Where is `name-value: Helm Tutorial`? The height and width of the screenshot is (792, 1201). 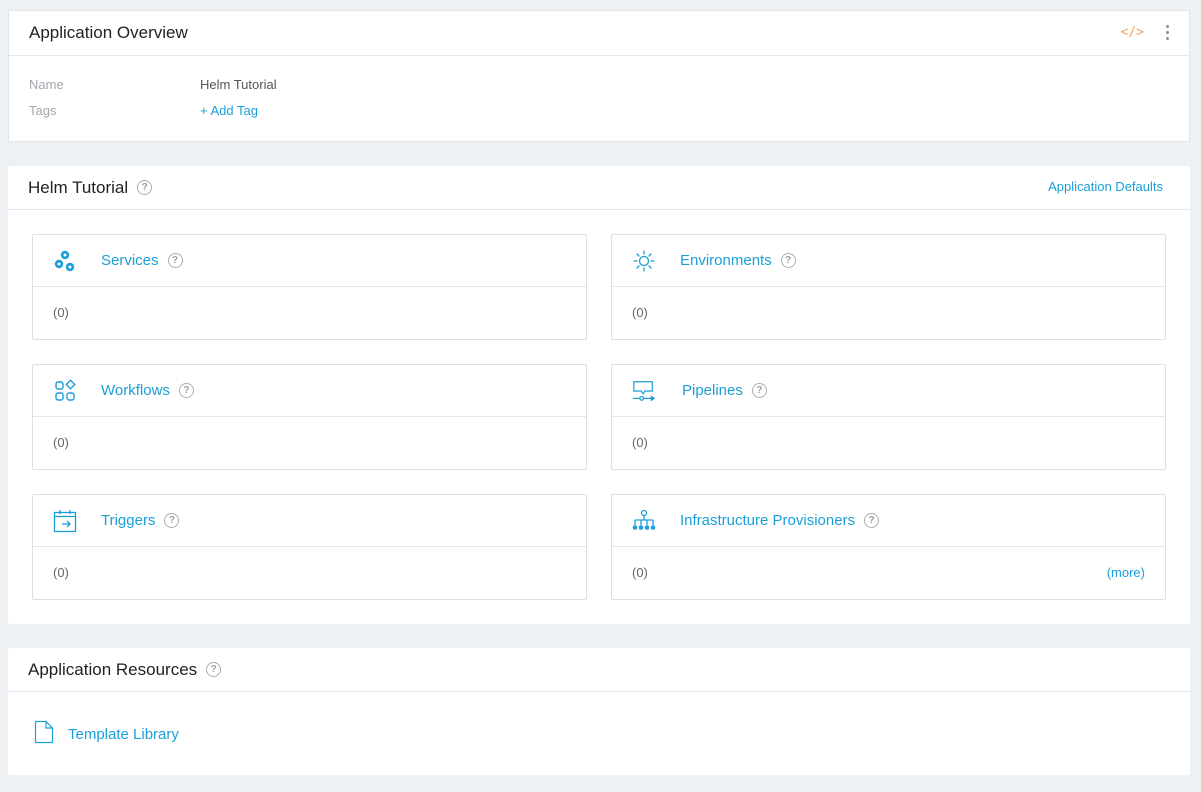 name-value: Helm Tutorial is located at coordinates (238, 84).